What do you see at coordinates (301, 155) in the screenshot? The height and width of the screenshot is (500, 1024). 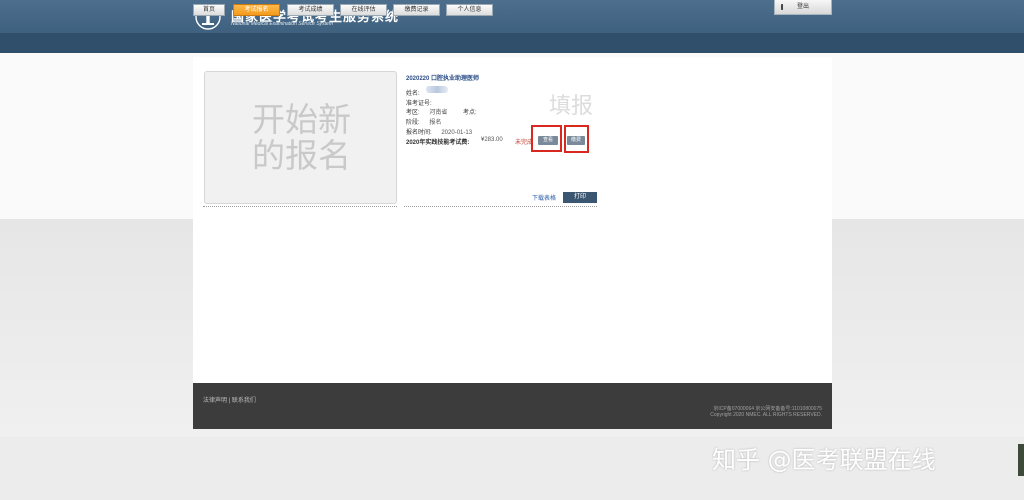 I see `new-registration-line2: 的报名` at bounding box center [301, 155].